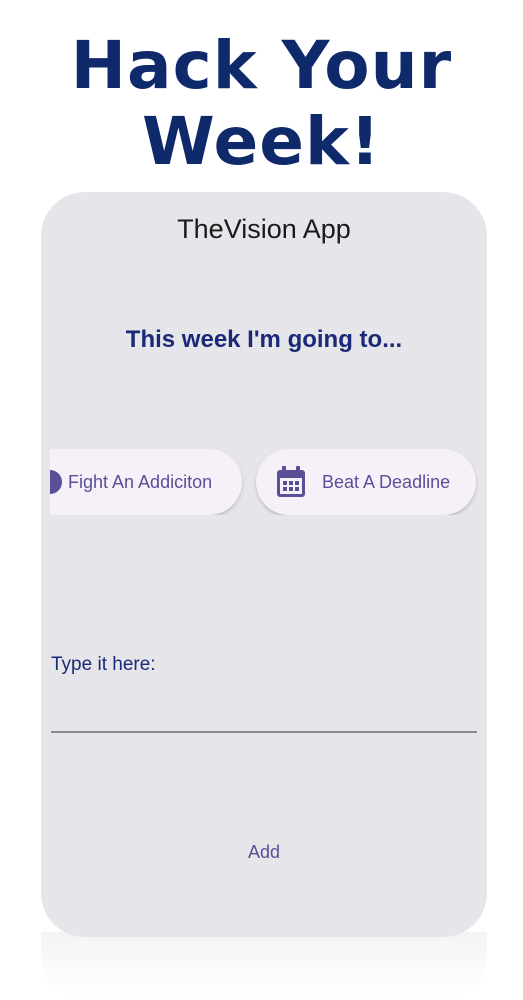  I want to click on chip-label: Fight An Addiciton, so click(140, 481).